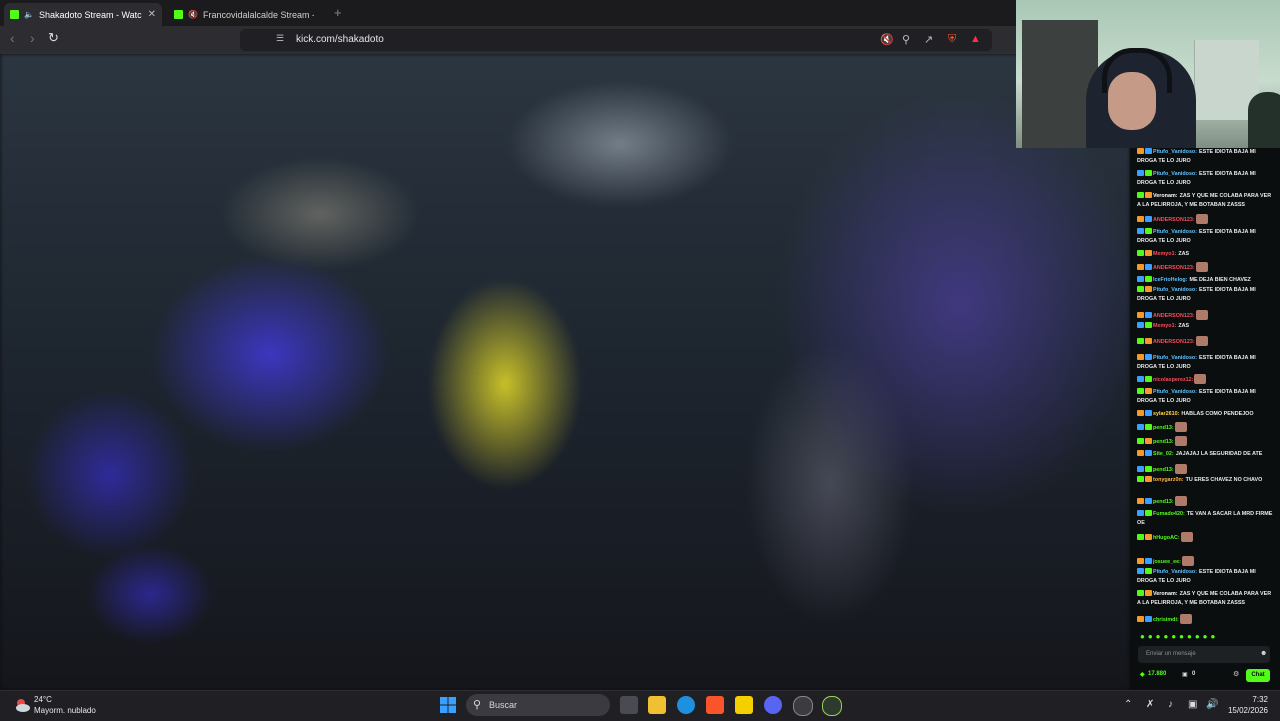 The height and width of the screenshot is (721, 1280). I want to click on chat-message: IceFrioHelog: ME DEJA BIEN CHAVEZ, so click(1205, 280).